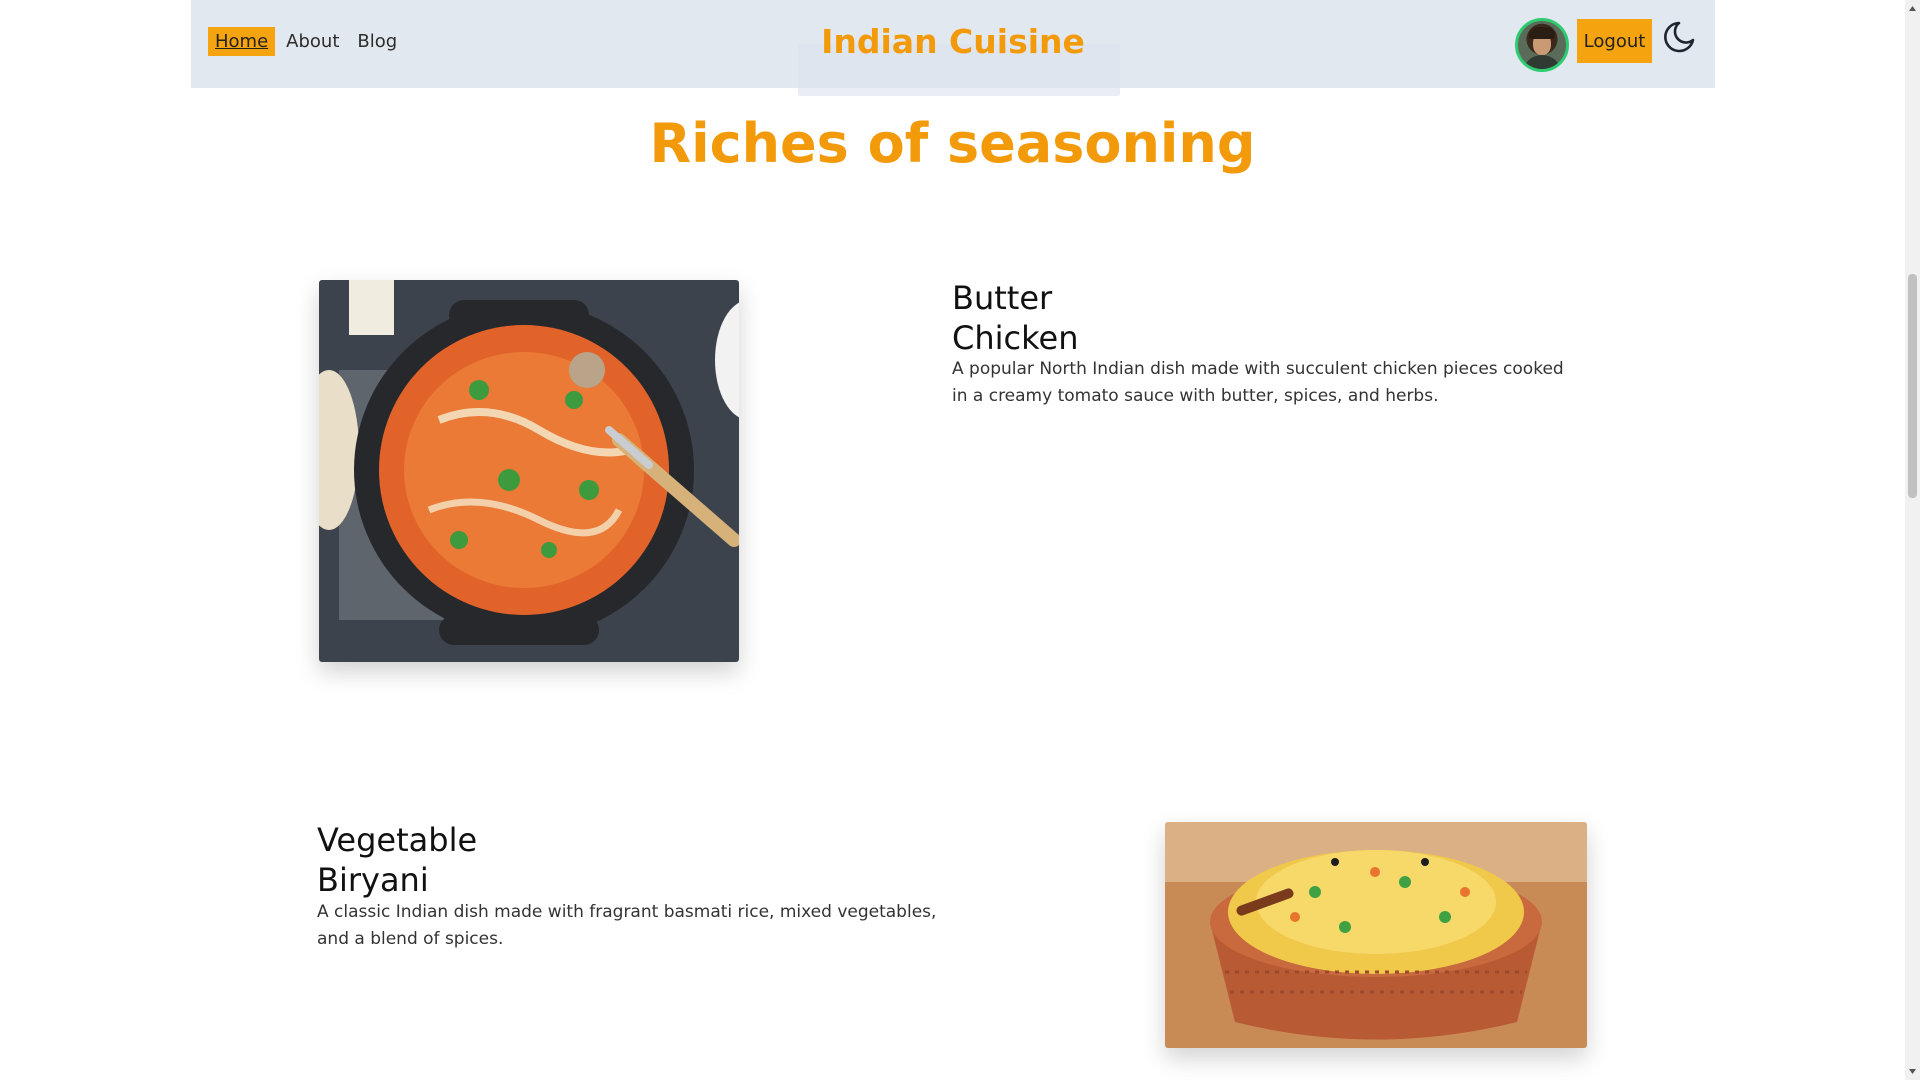 The height and width of the screenshot is (1080, 1920). Describe the element at coordinates (1912, 540) in the screenshot. I see `vertical-scrollbar` at that location.